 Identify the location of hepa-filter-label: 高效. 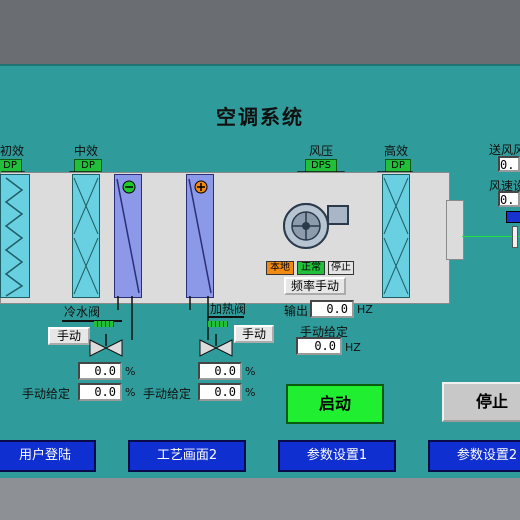
(396, 151).